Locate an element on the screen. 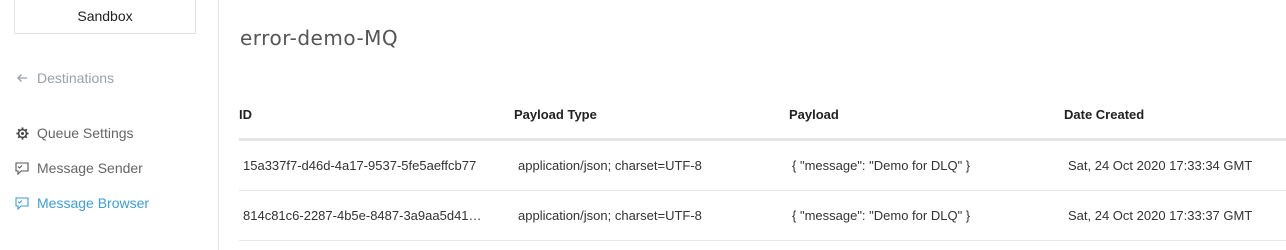  page-title: error-demo-MQ is located at coordinates (319, 38).